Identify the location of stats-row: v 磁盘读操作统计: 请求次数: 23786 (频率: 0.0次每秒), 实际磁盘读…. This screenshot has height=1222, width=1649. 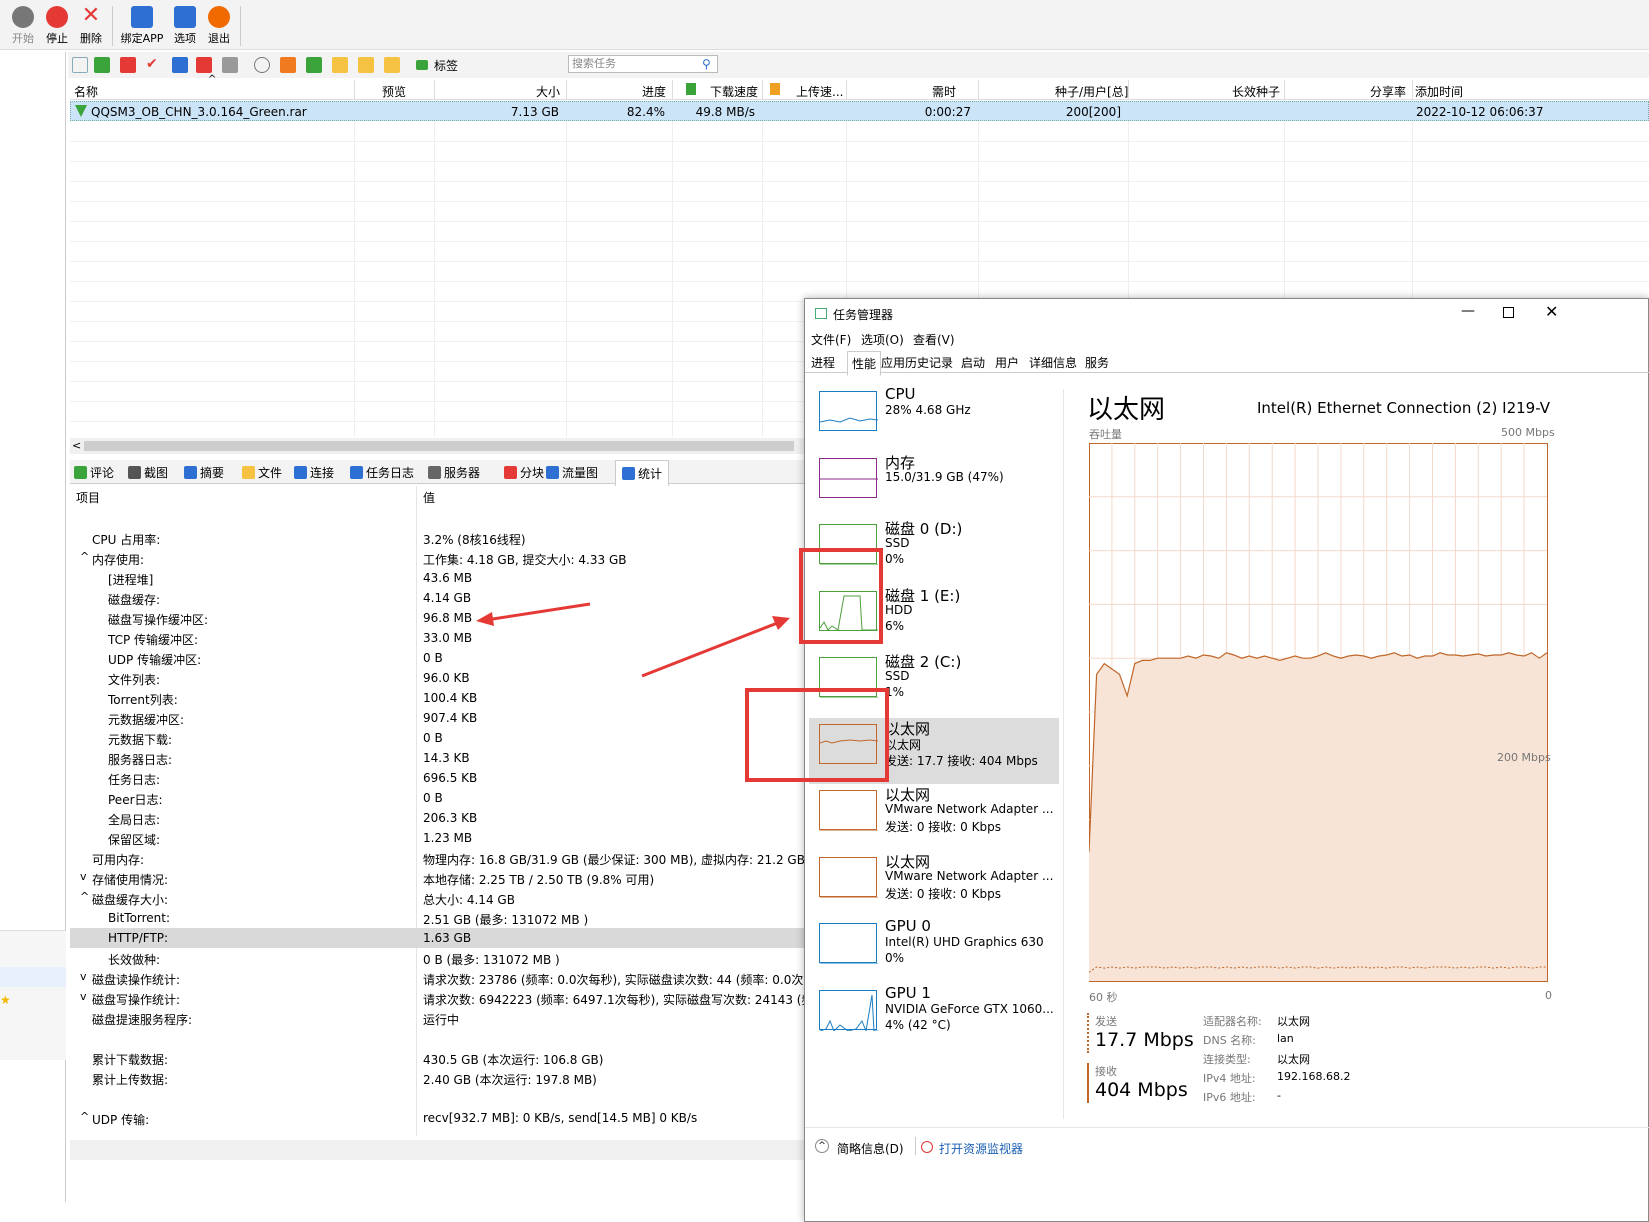
(440, 978).